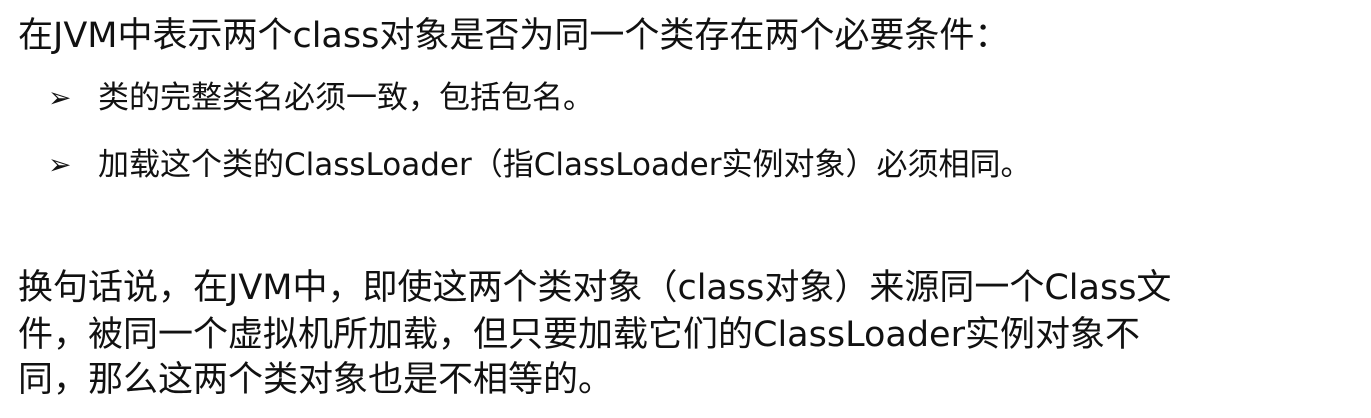 This screenshot has width=1371, height=418. Describe the element at coordinates (316, 380) in the screenshot. I see `paragraph-line-3: 同，那么这两个类对象也是不相等的。` at that location.